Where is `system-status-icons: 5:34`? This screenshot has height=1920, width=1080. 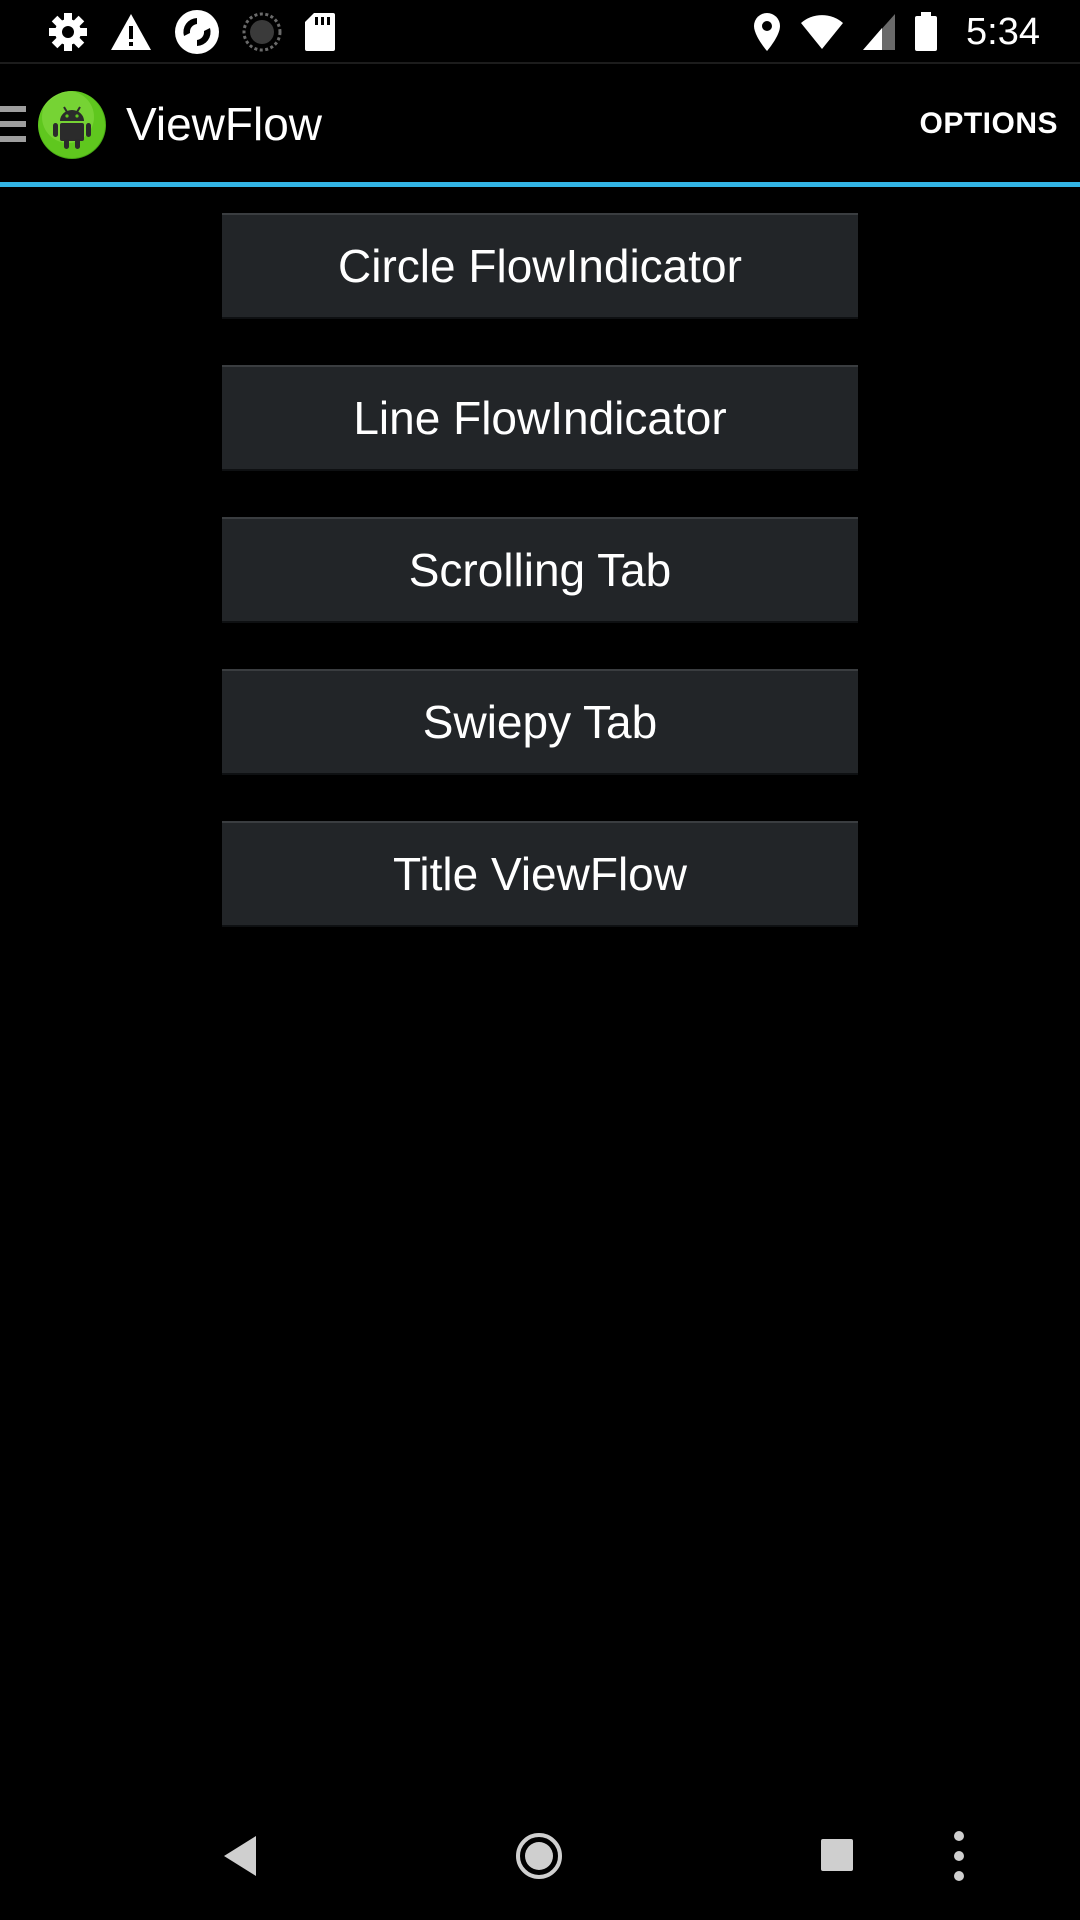
system-status-icons: 5:34 is located at coordinates (896, 32).